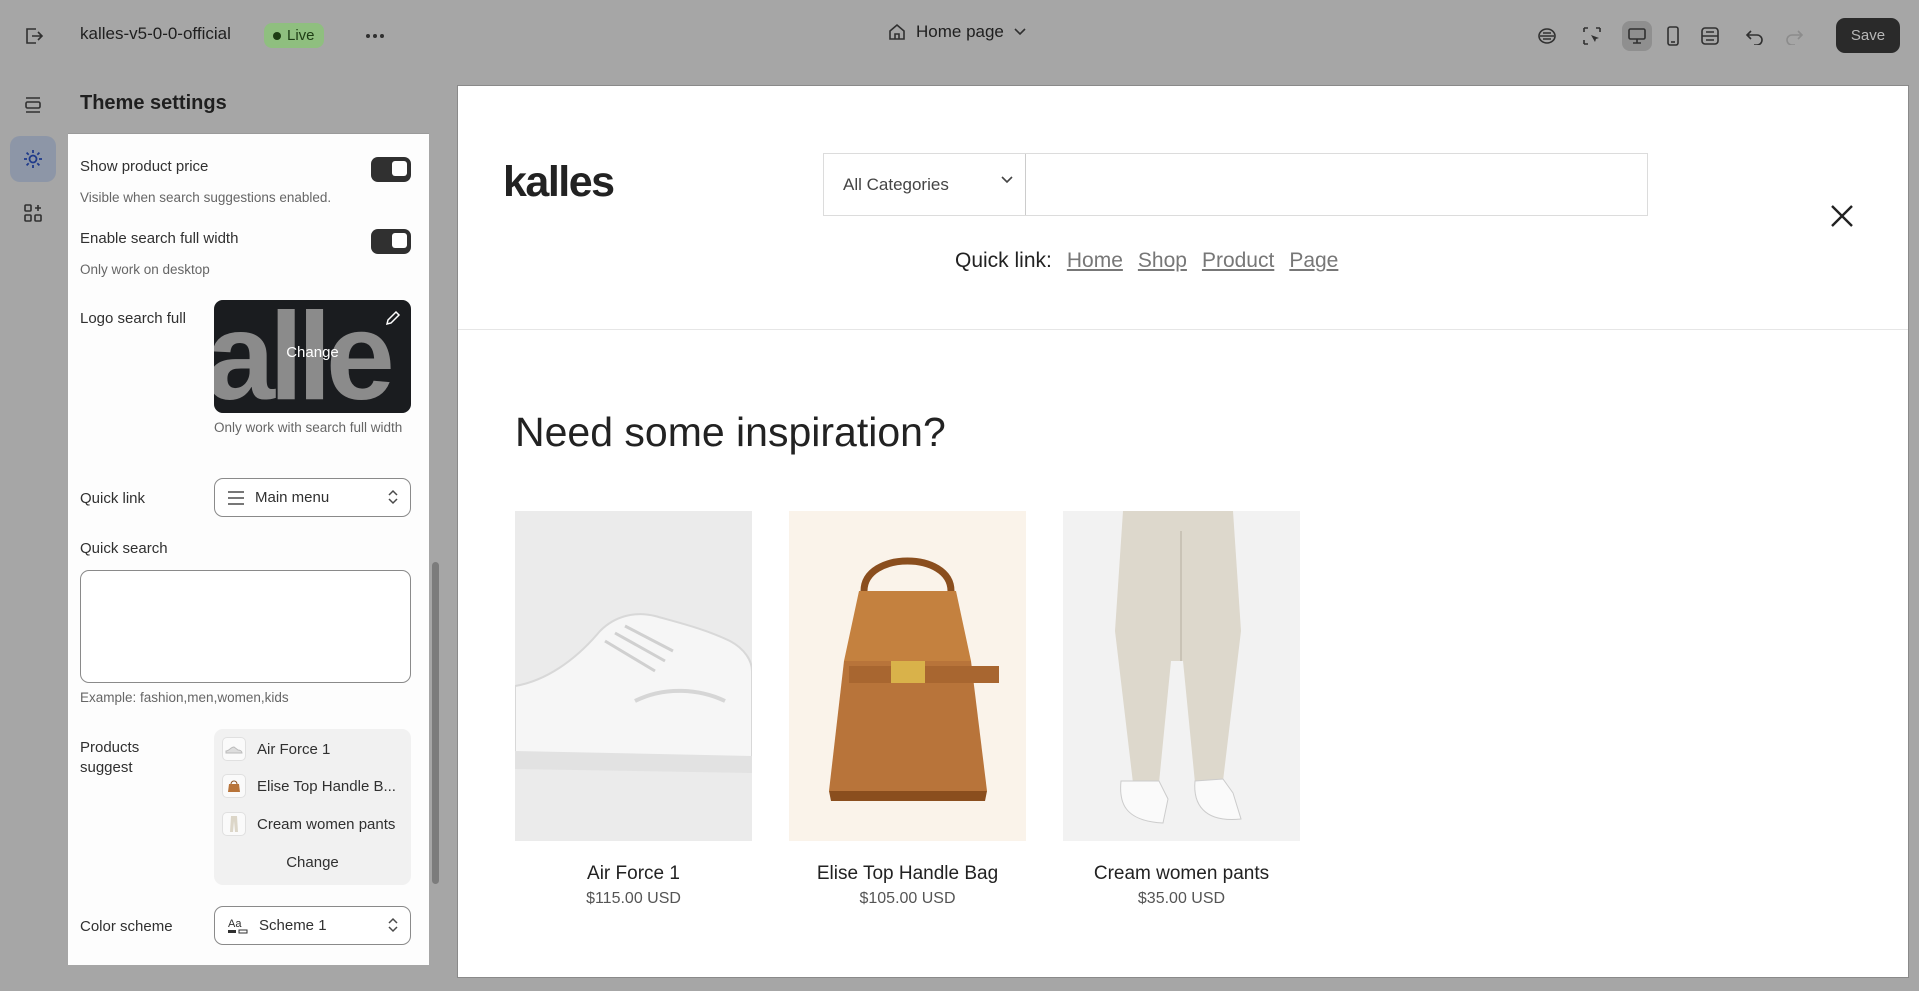 This screenshot has width=1919, height=991. I want to click on quick-search-label: Quick search, so click(124, 548).